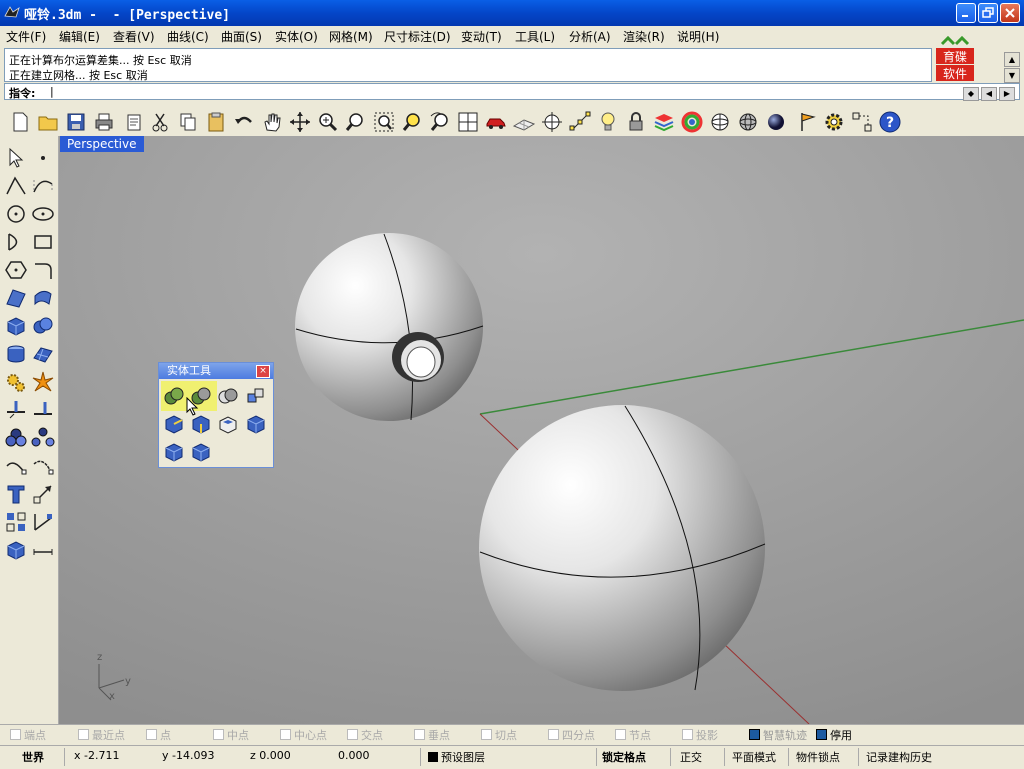  Describe the element at coordinates (834, 735) in the screenshot. I see `snap-disable: 停用` at that location.